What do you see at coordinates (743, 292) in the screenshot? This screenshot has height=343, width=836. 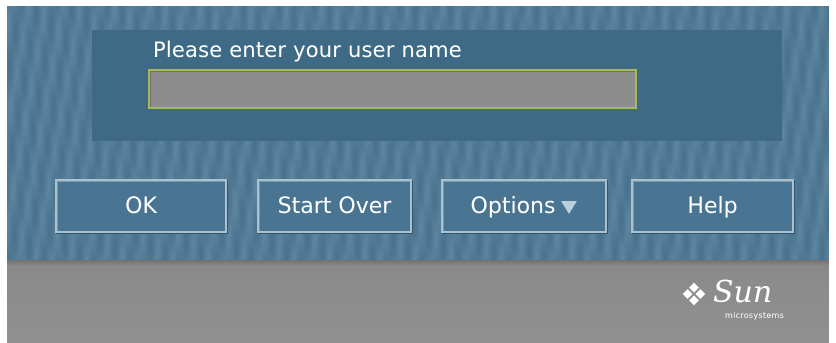 I see `sun-logo-word: Sun` at bounding box center [743, 292].